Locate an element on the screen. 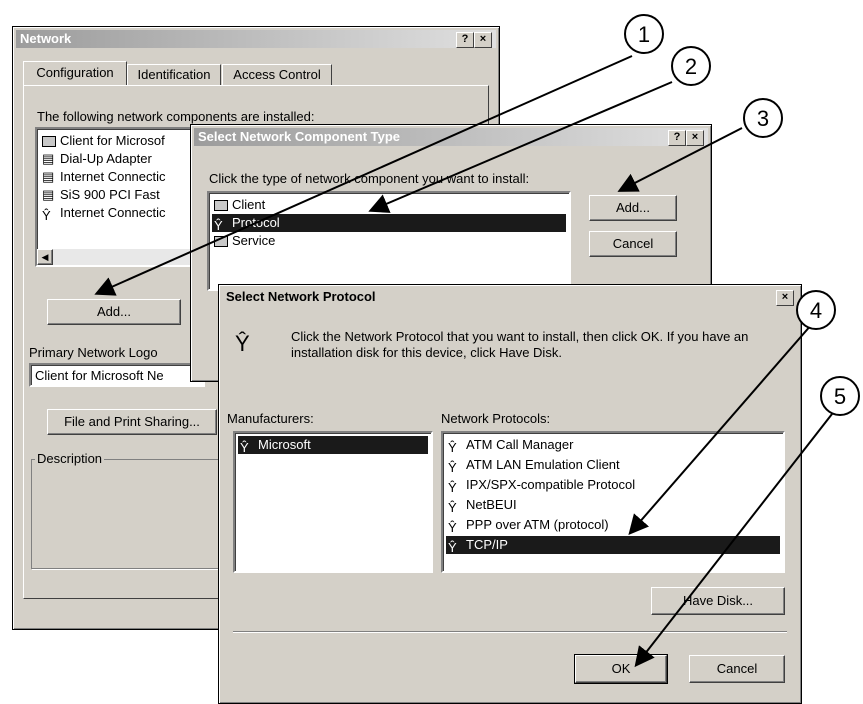 The width and height of the screenshot is (863, 704). callout-2: 2 is located at coordinates (691, 66).